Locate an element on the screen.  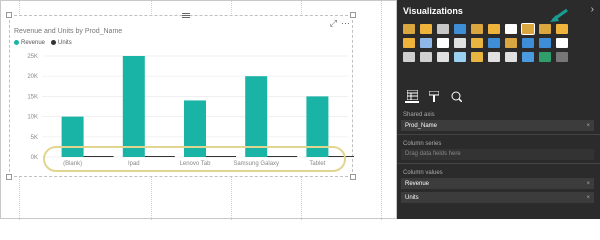
matrix-icon is located at coordinates (511, 57).